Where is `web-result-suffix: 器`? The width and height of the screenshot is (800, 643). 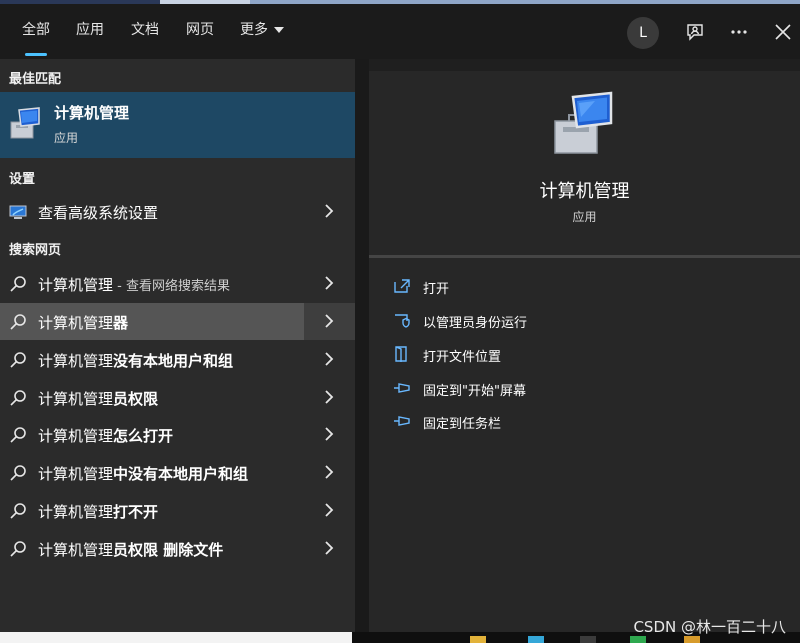
web-result-suffix: 器 is located at coordinates (121, 323).